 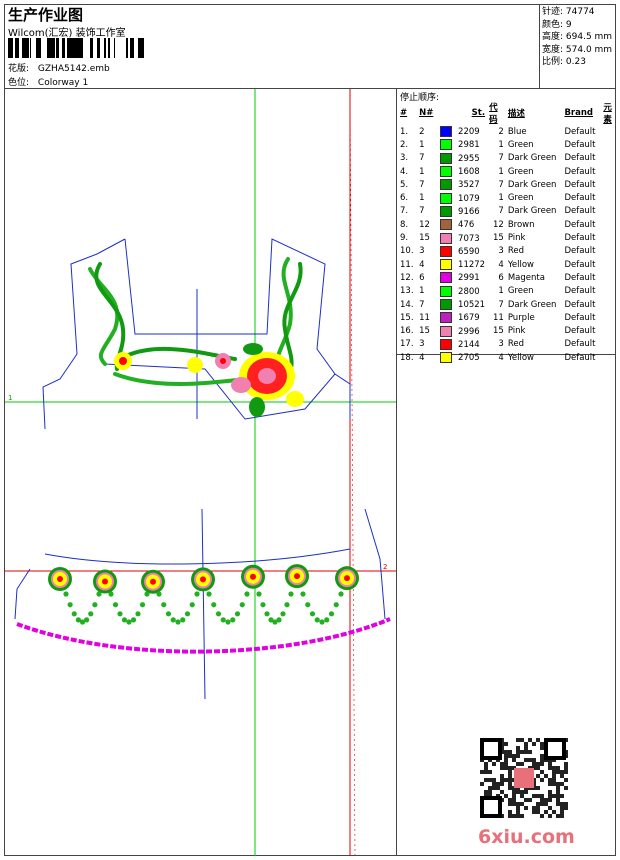 I want to click on cell-idx: 8., so click(x=404, y=224).